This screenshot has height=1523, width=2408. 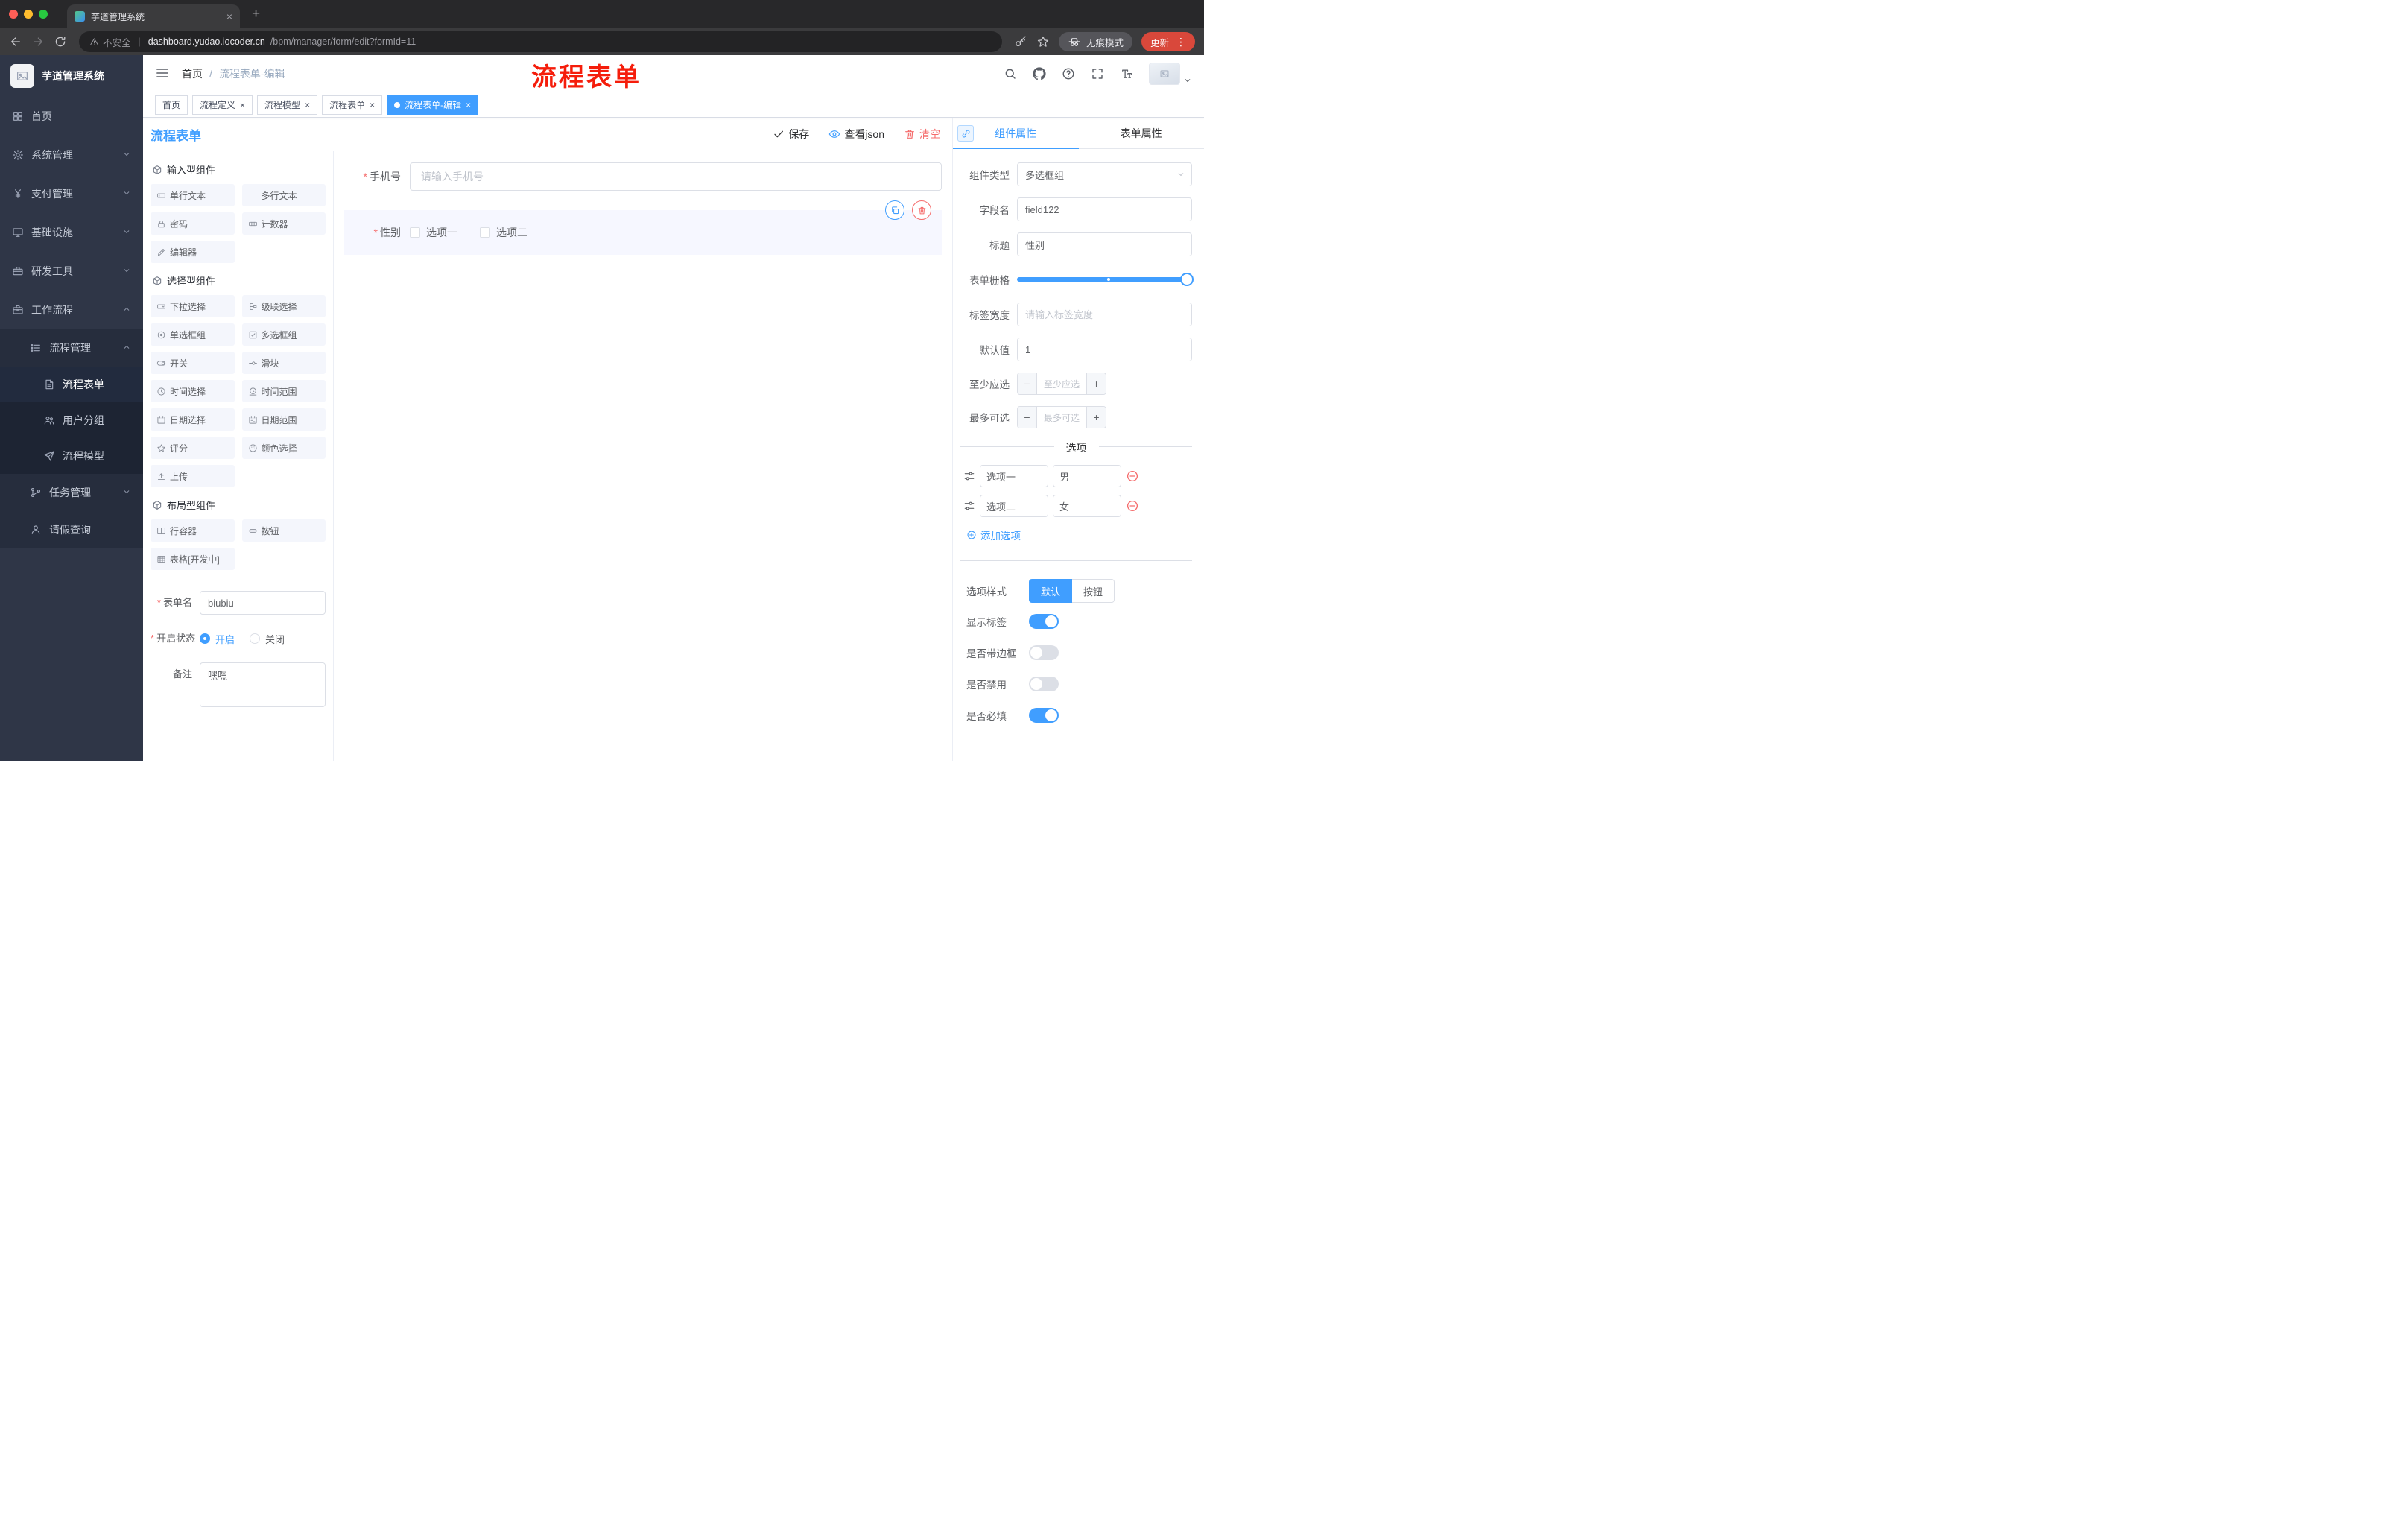 What do you see at coordinates (1104, 244) in the screenshot?
I see `title-input` at bounding box center [1104, 244].